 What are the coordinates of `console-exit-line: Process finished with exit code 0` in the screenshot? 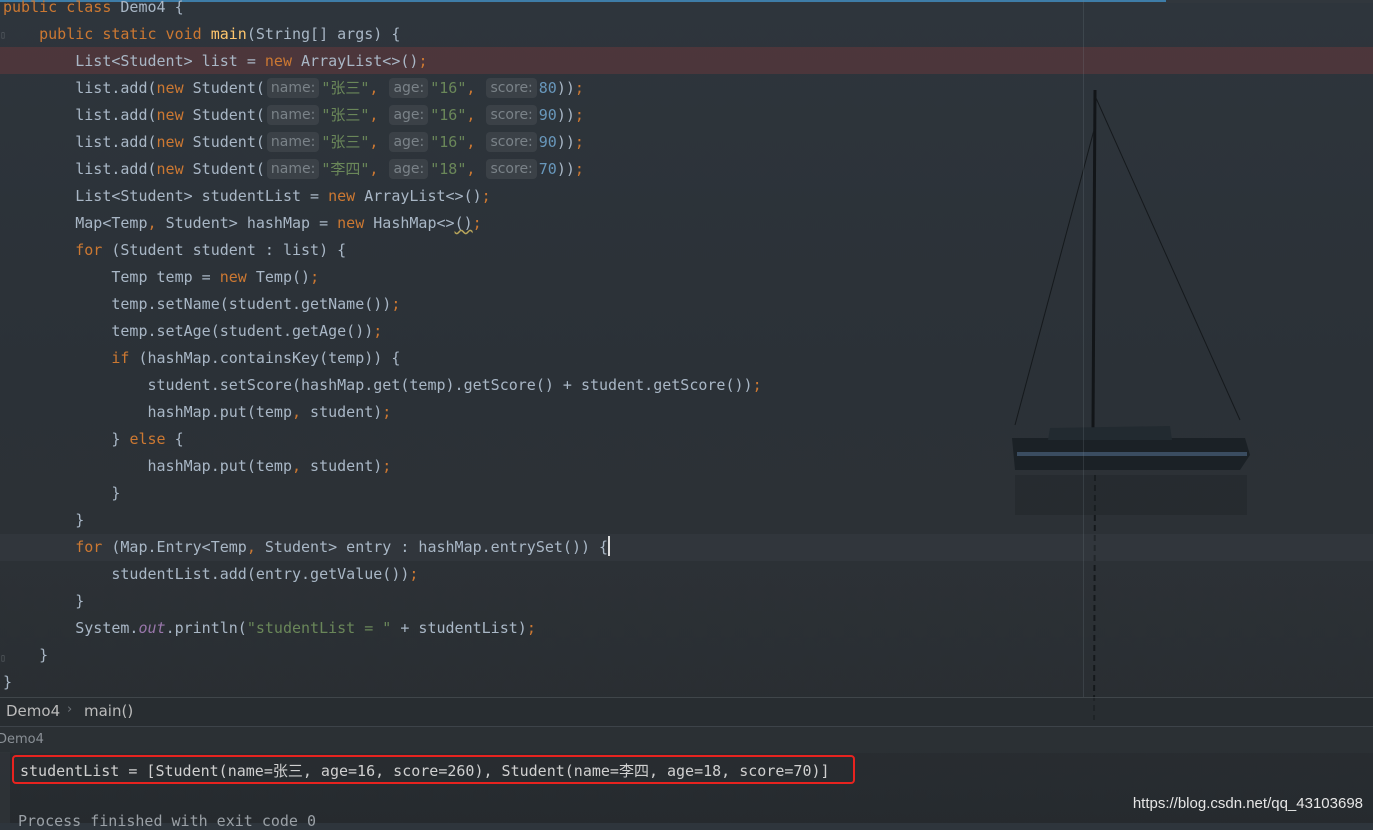 It's located at (167, 821).